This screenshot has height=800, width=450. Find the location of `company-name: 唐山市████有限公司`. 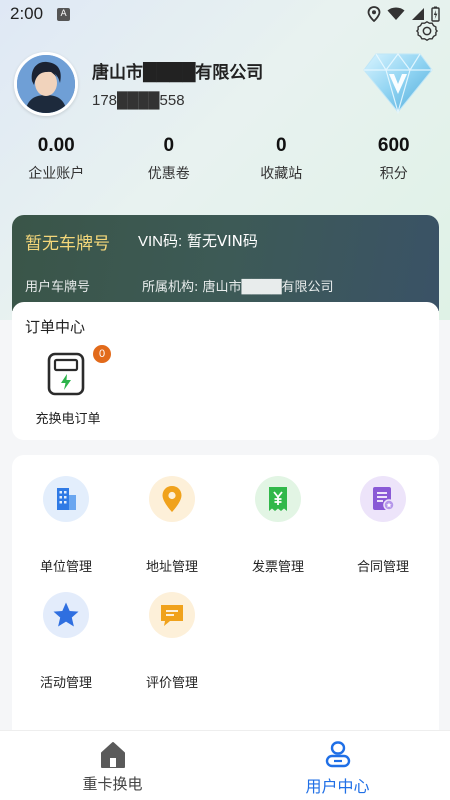

company-name: 唐山市████有限公司 is located at coordinates (178, 73).